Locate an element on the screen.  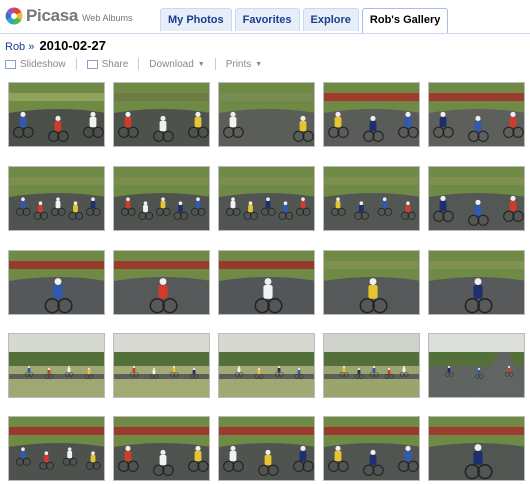
envelope-icon is located at coordinates (92, 64).